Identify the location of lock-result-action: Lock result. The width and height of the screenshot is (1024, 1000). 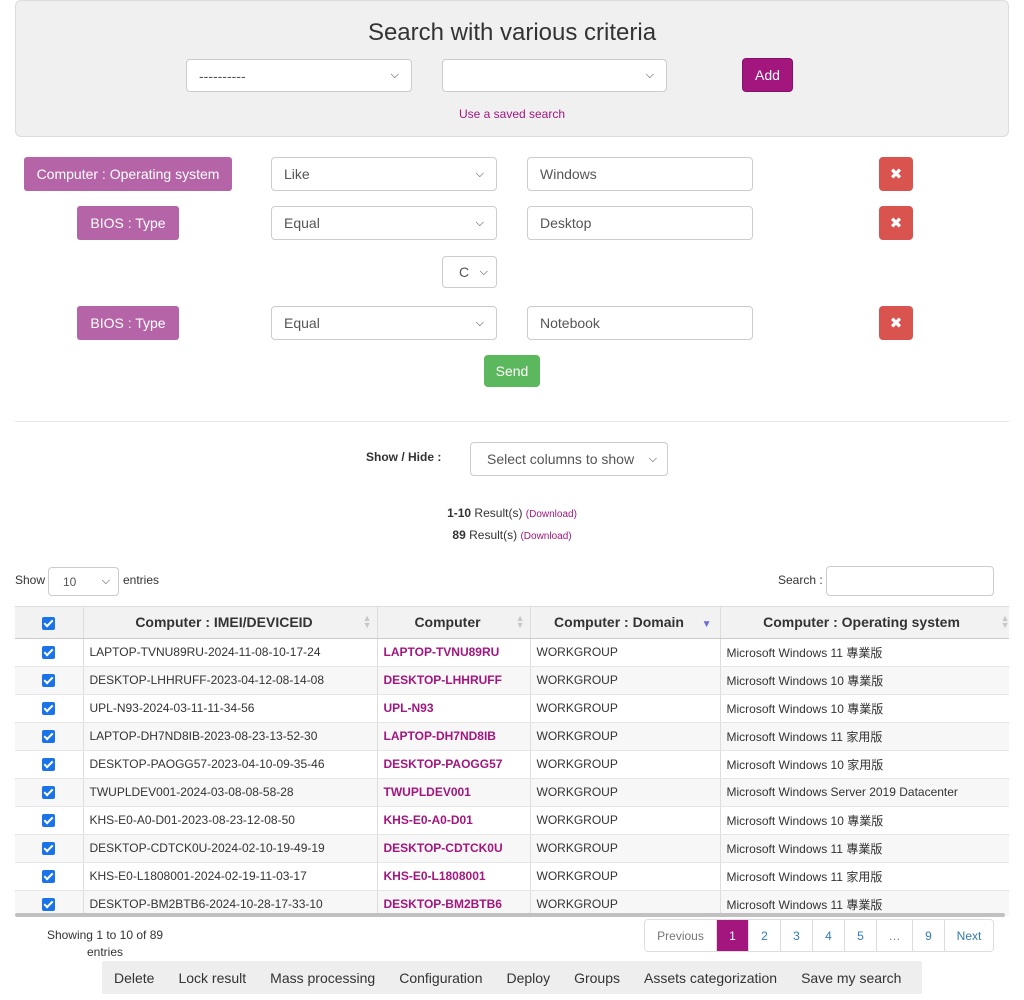
(212, 978).